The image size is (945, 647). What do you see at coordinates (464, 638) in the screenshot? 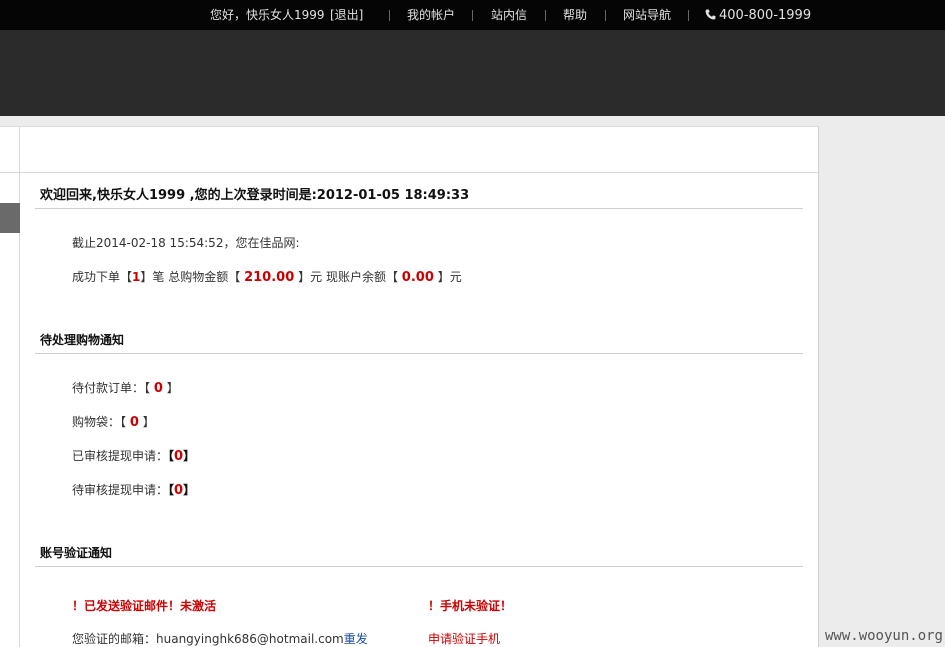
I see `apply-phone-verify-link: 申请验证手机` at bounding box center [464, 638].